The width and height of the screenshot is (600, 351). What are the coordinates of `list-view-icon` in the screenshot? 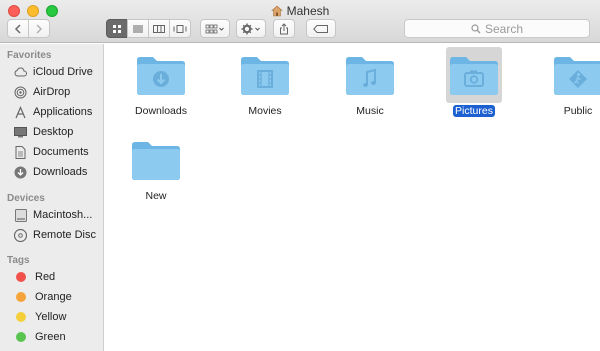 It's located at (138, 28).